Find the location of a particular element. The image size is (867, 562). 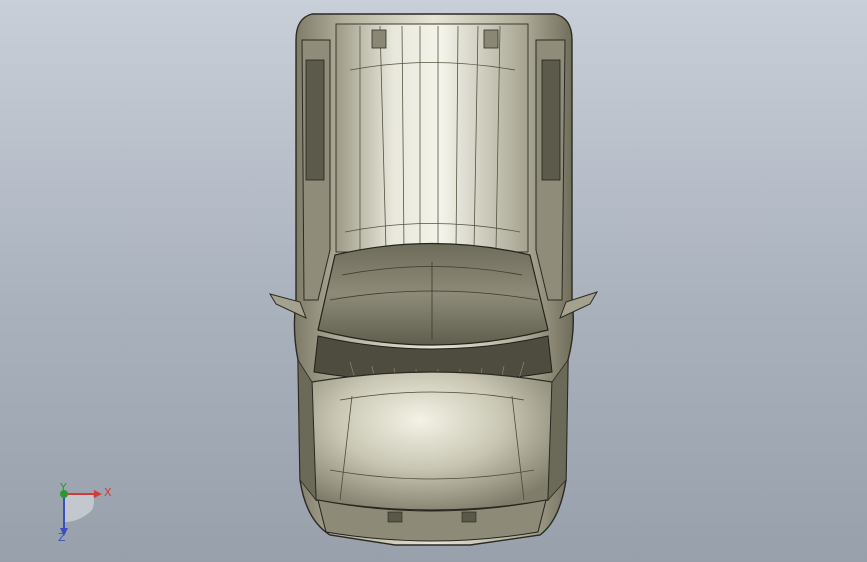

cab-roof is located at coordinates (433, 294).